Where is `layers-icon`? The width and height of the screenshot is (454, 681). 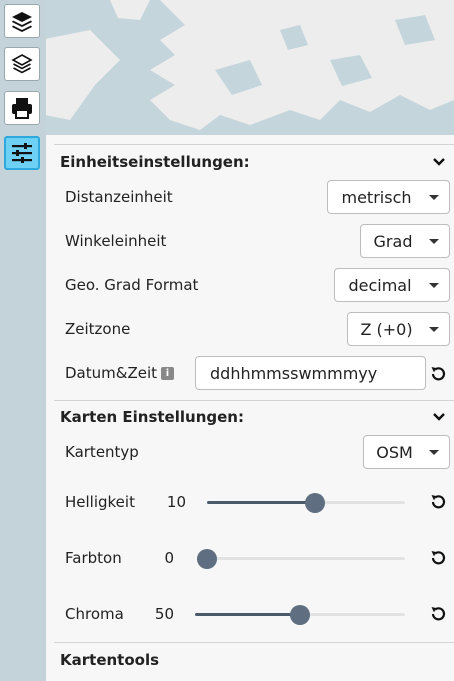 layers-icon is located at coordinates (22, 22).